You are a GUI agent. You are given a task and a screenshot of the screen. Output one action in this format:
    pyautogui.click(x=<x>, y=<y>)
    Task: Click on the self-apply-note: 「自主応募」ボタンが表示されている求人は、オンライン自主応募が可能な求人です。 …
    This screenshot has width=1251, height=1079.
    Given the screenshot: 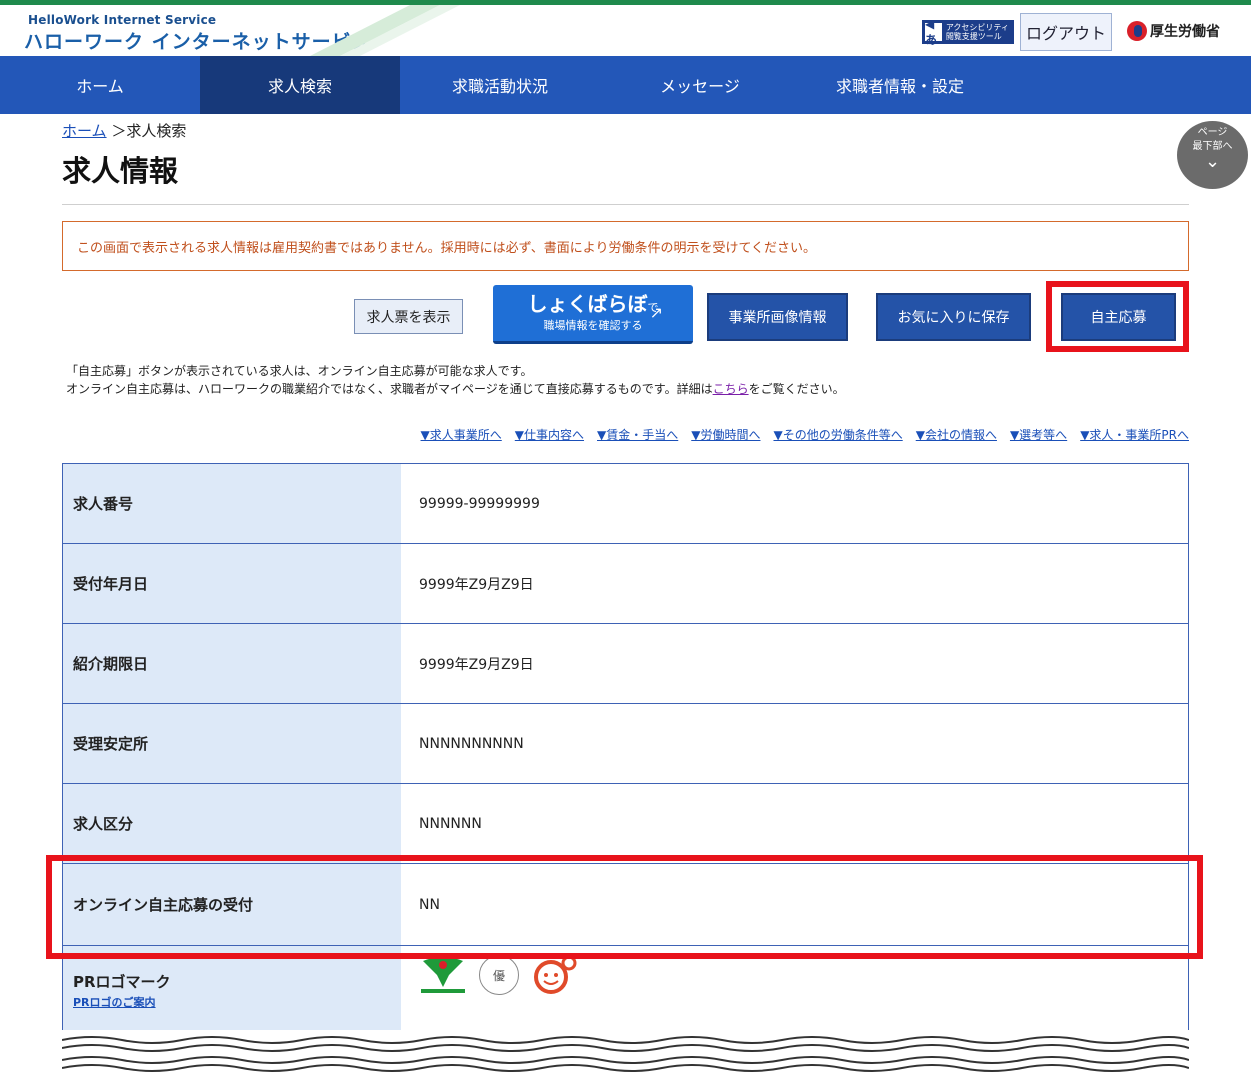 What is the action you would take?
    pyautogui.click(x=455, y=380)
    